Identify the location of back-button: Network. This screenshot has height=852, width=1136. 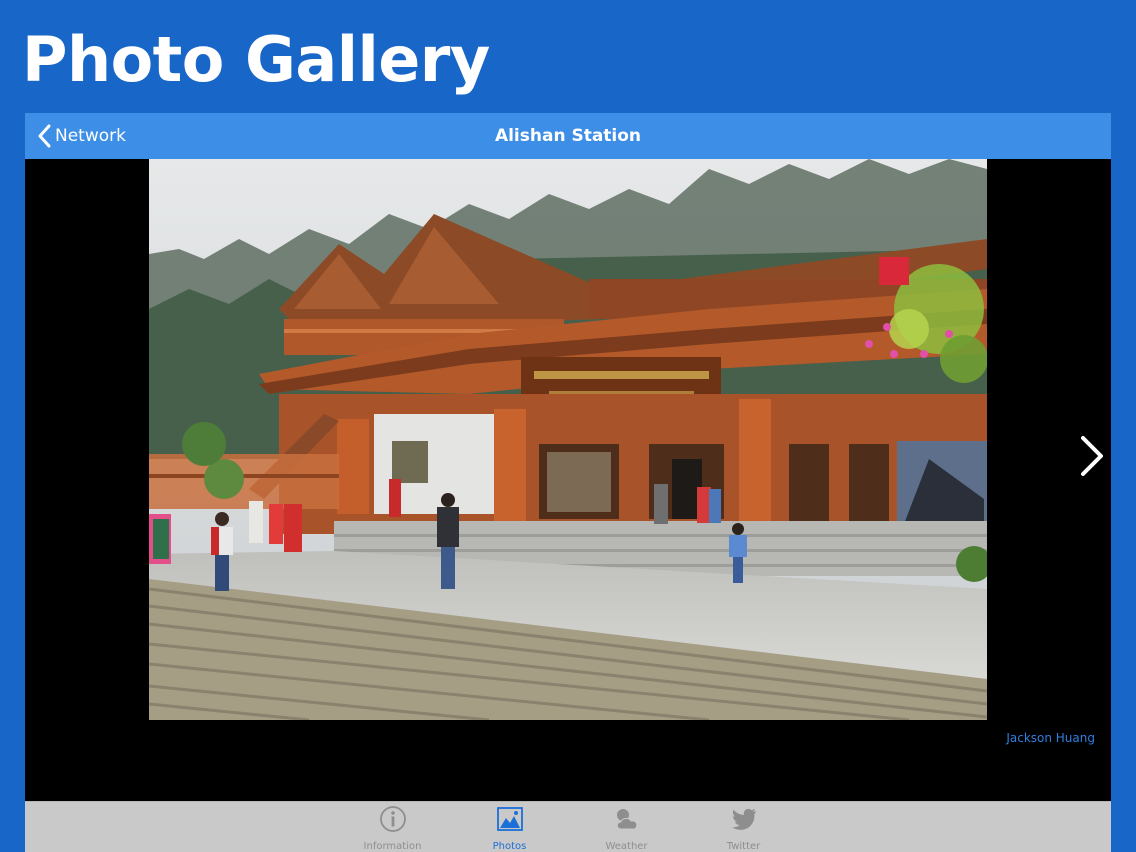
(81, 136).